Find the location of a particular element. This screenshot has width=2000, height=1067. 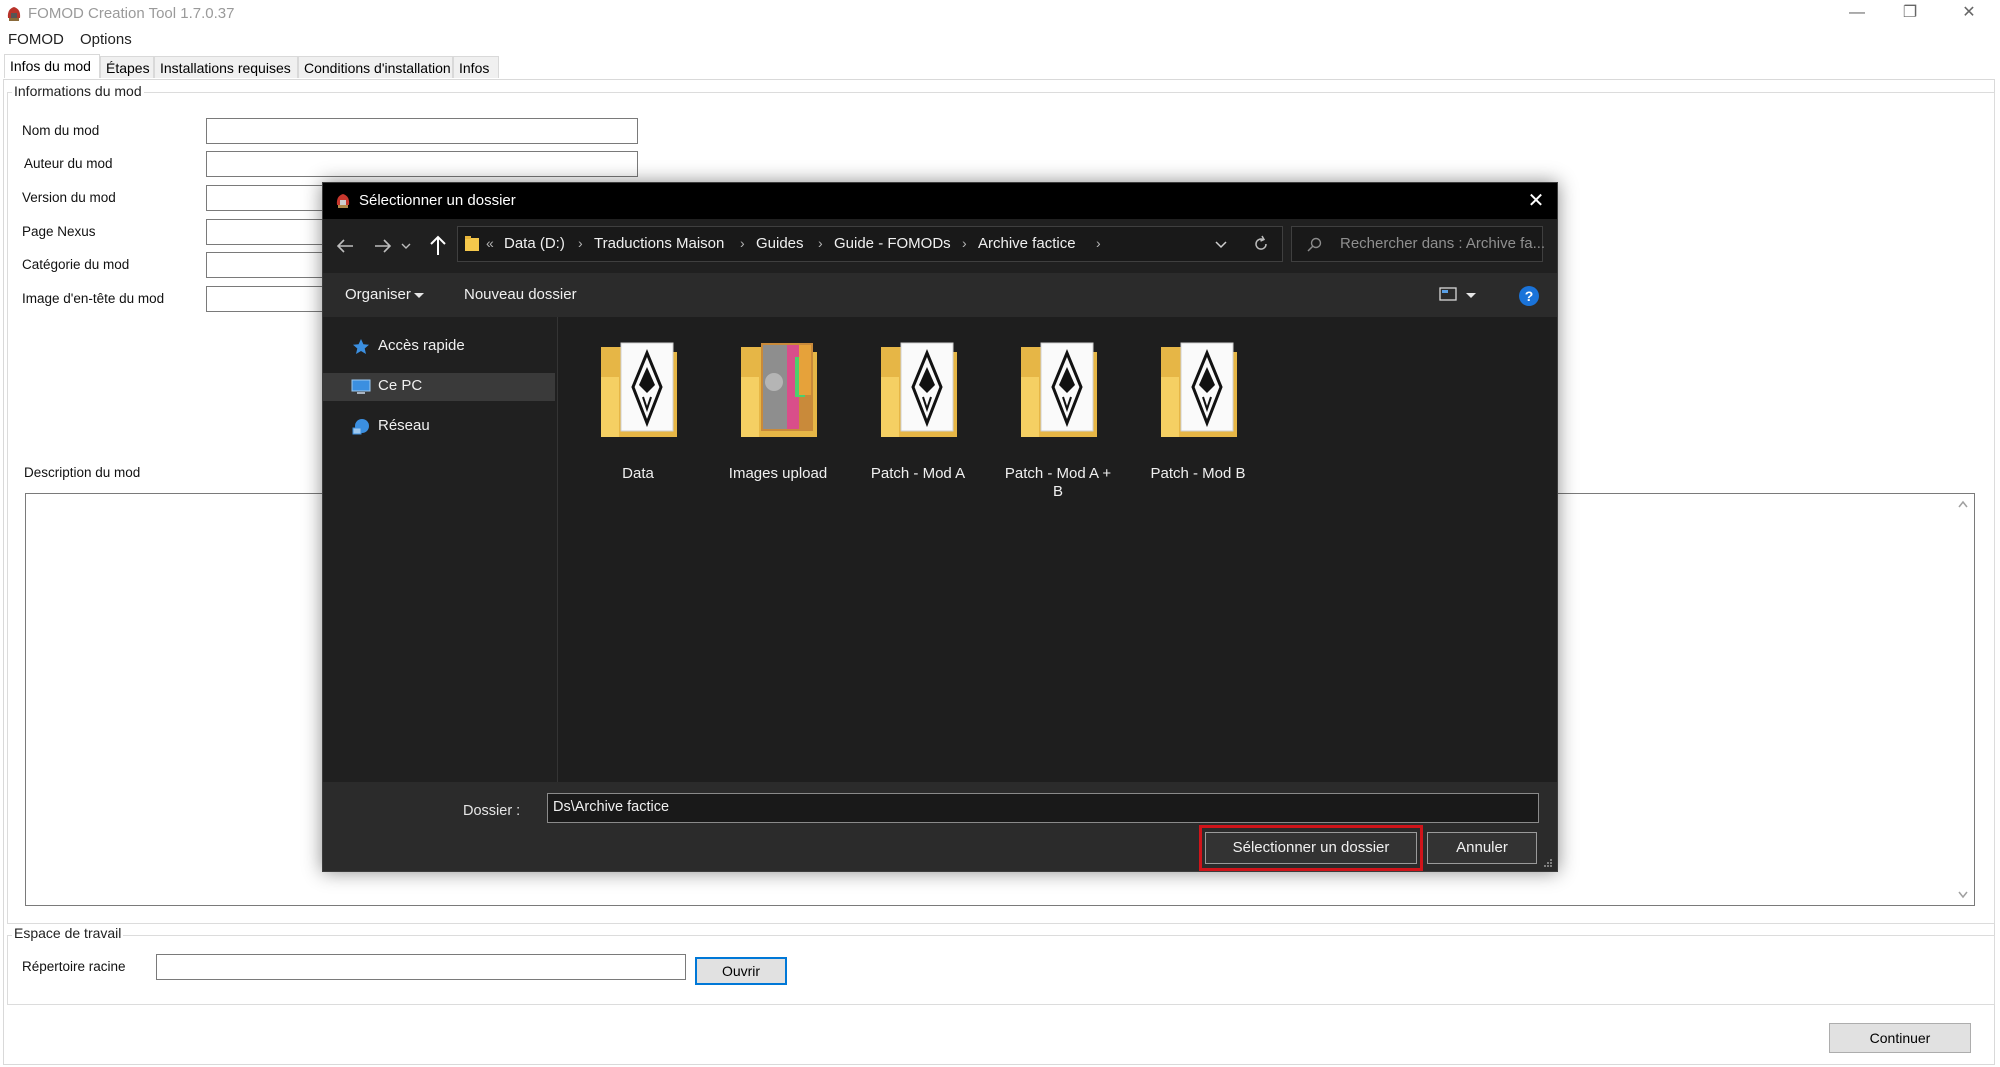

dialog-titlebar: Sélectionner un dossier ✕ is located at coordinates (940, 201).